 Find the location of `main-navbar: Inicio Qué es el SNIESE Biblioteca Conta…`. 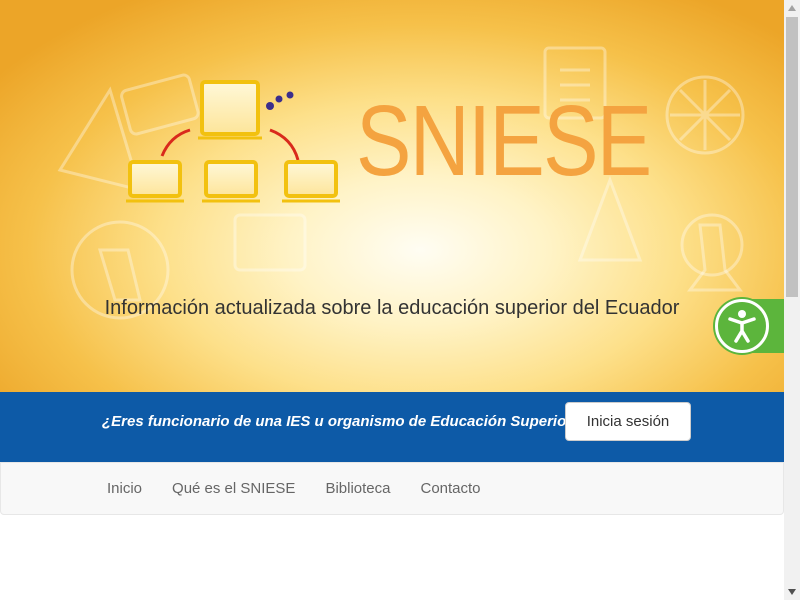

main-navbar: Inicio Qué es el SNIESE Biblioteca Conta… is located at coordinates (392, 488).